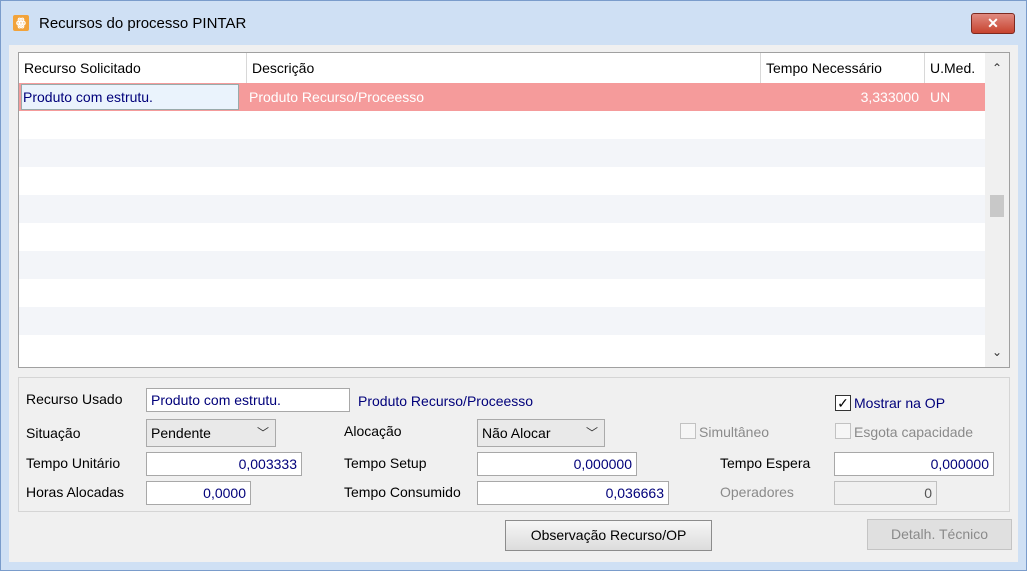 This screenshot has width=1027, height=571. Describe the element at coordinates (997, 352) in the screenshot. I see `scroll-down-icon: ⌄` at that location.